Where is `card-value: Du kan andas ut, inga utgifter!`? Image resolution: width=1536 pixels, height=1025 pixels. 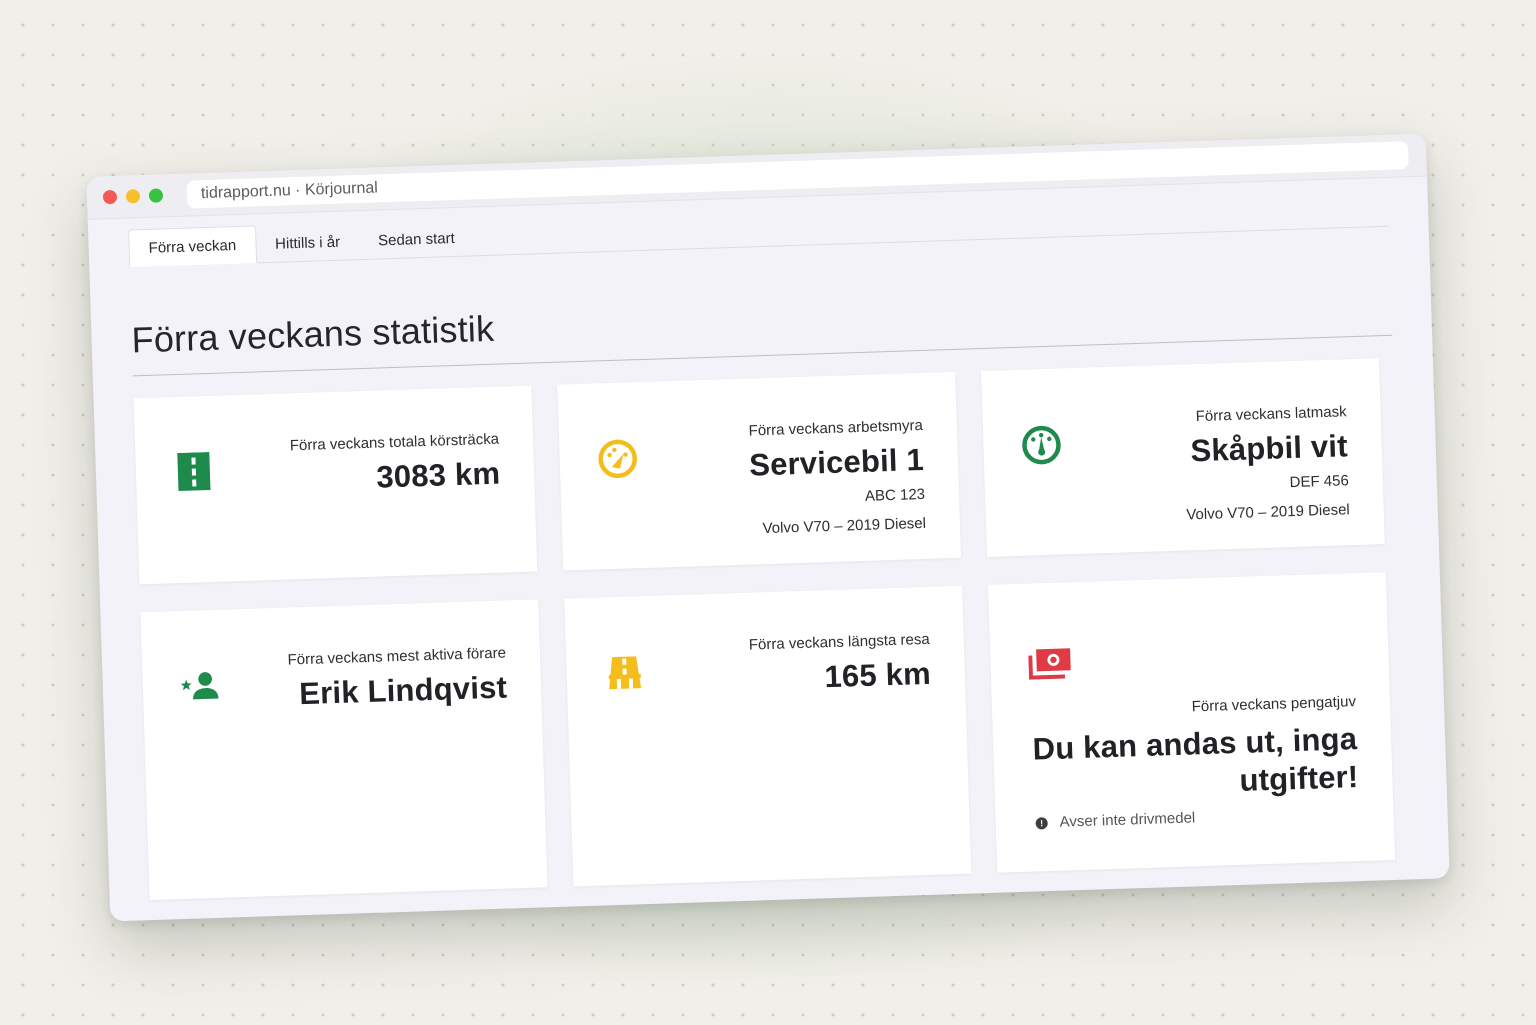
card-value: Du kan andas ut, inga utgifter! is located at coordinates (1195, 759).